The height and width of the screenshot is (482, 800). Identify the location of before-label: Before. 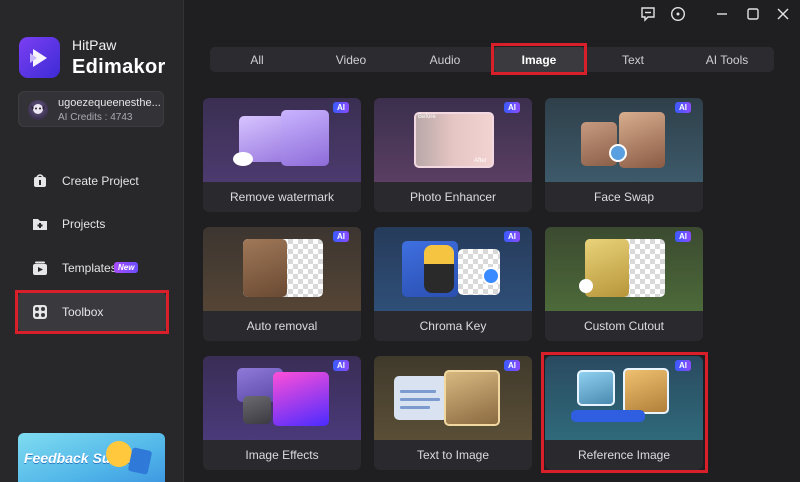
(427, 117).